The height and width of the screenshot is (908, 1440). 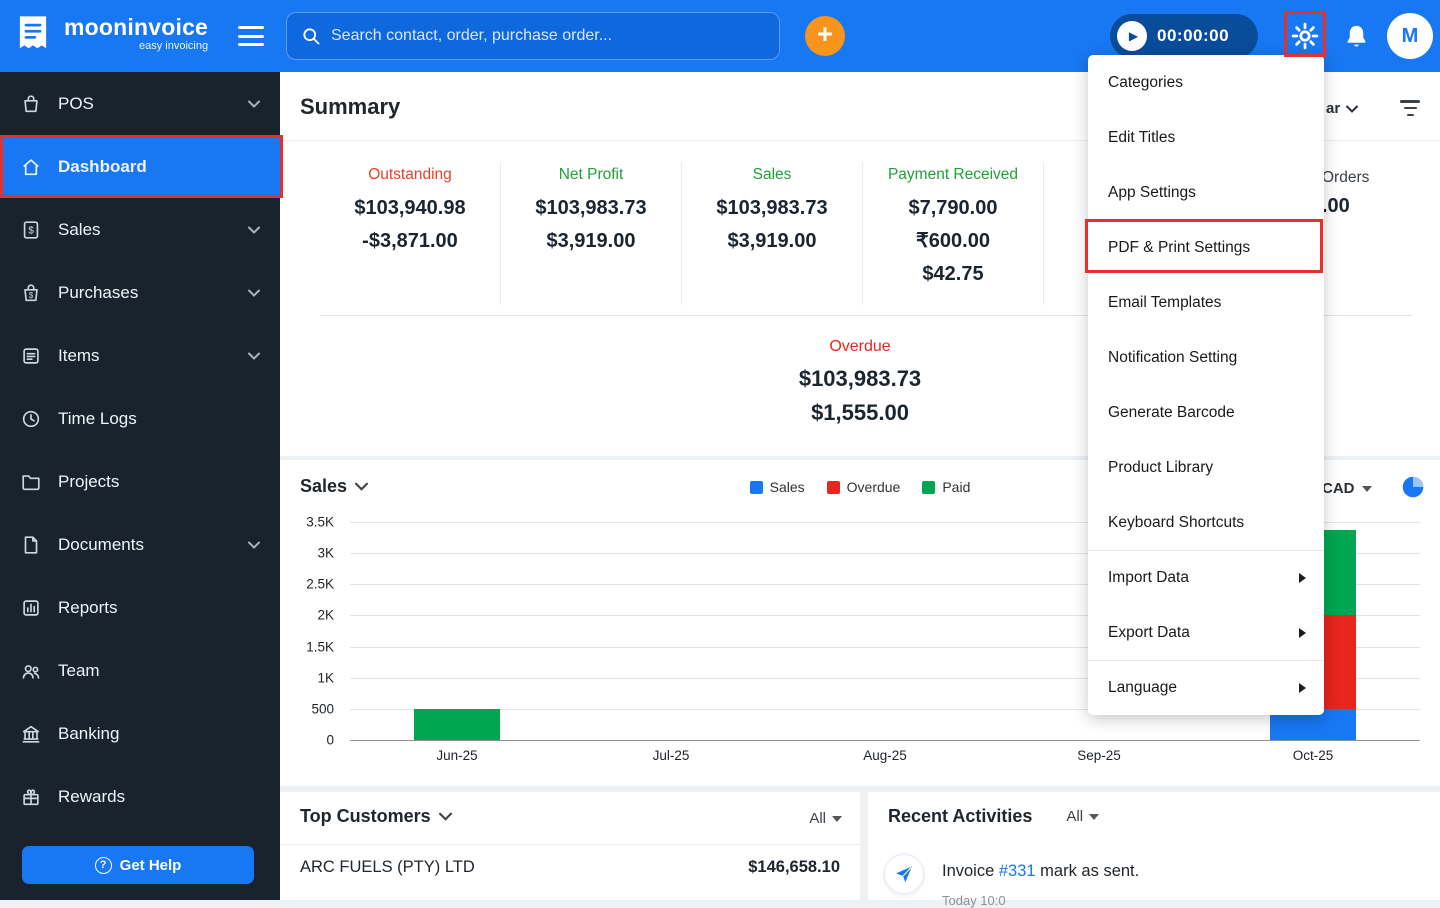 I want to click on sidebar-item-pos: POS, so click(x=140, y=103).